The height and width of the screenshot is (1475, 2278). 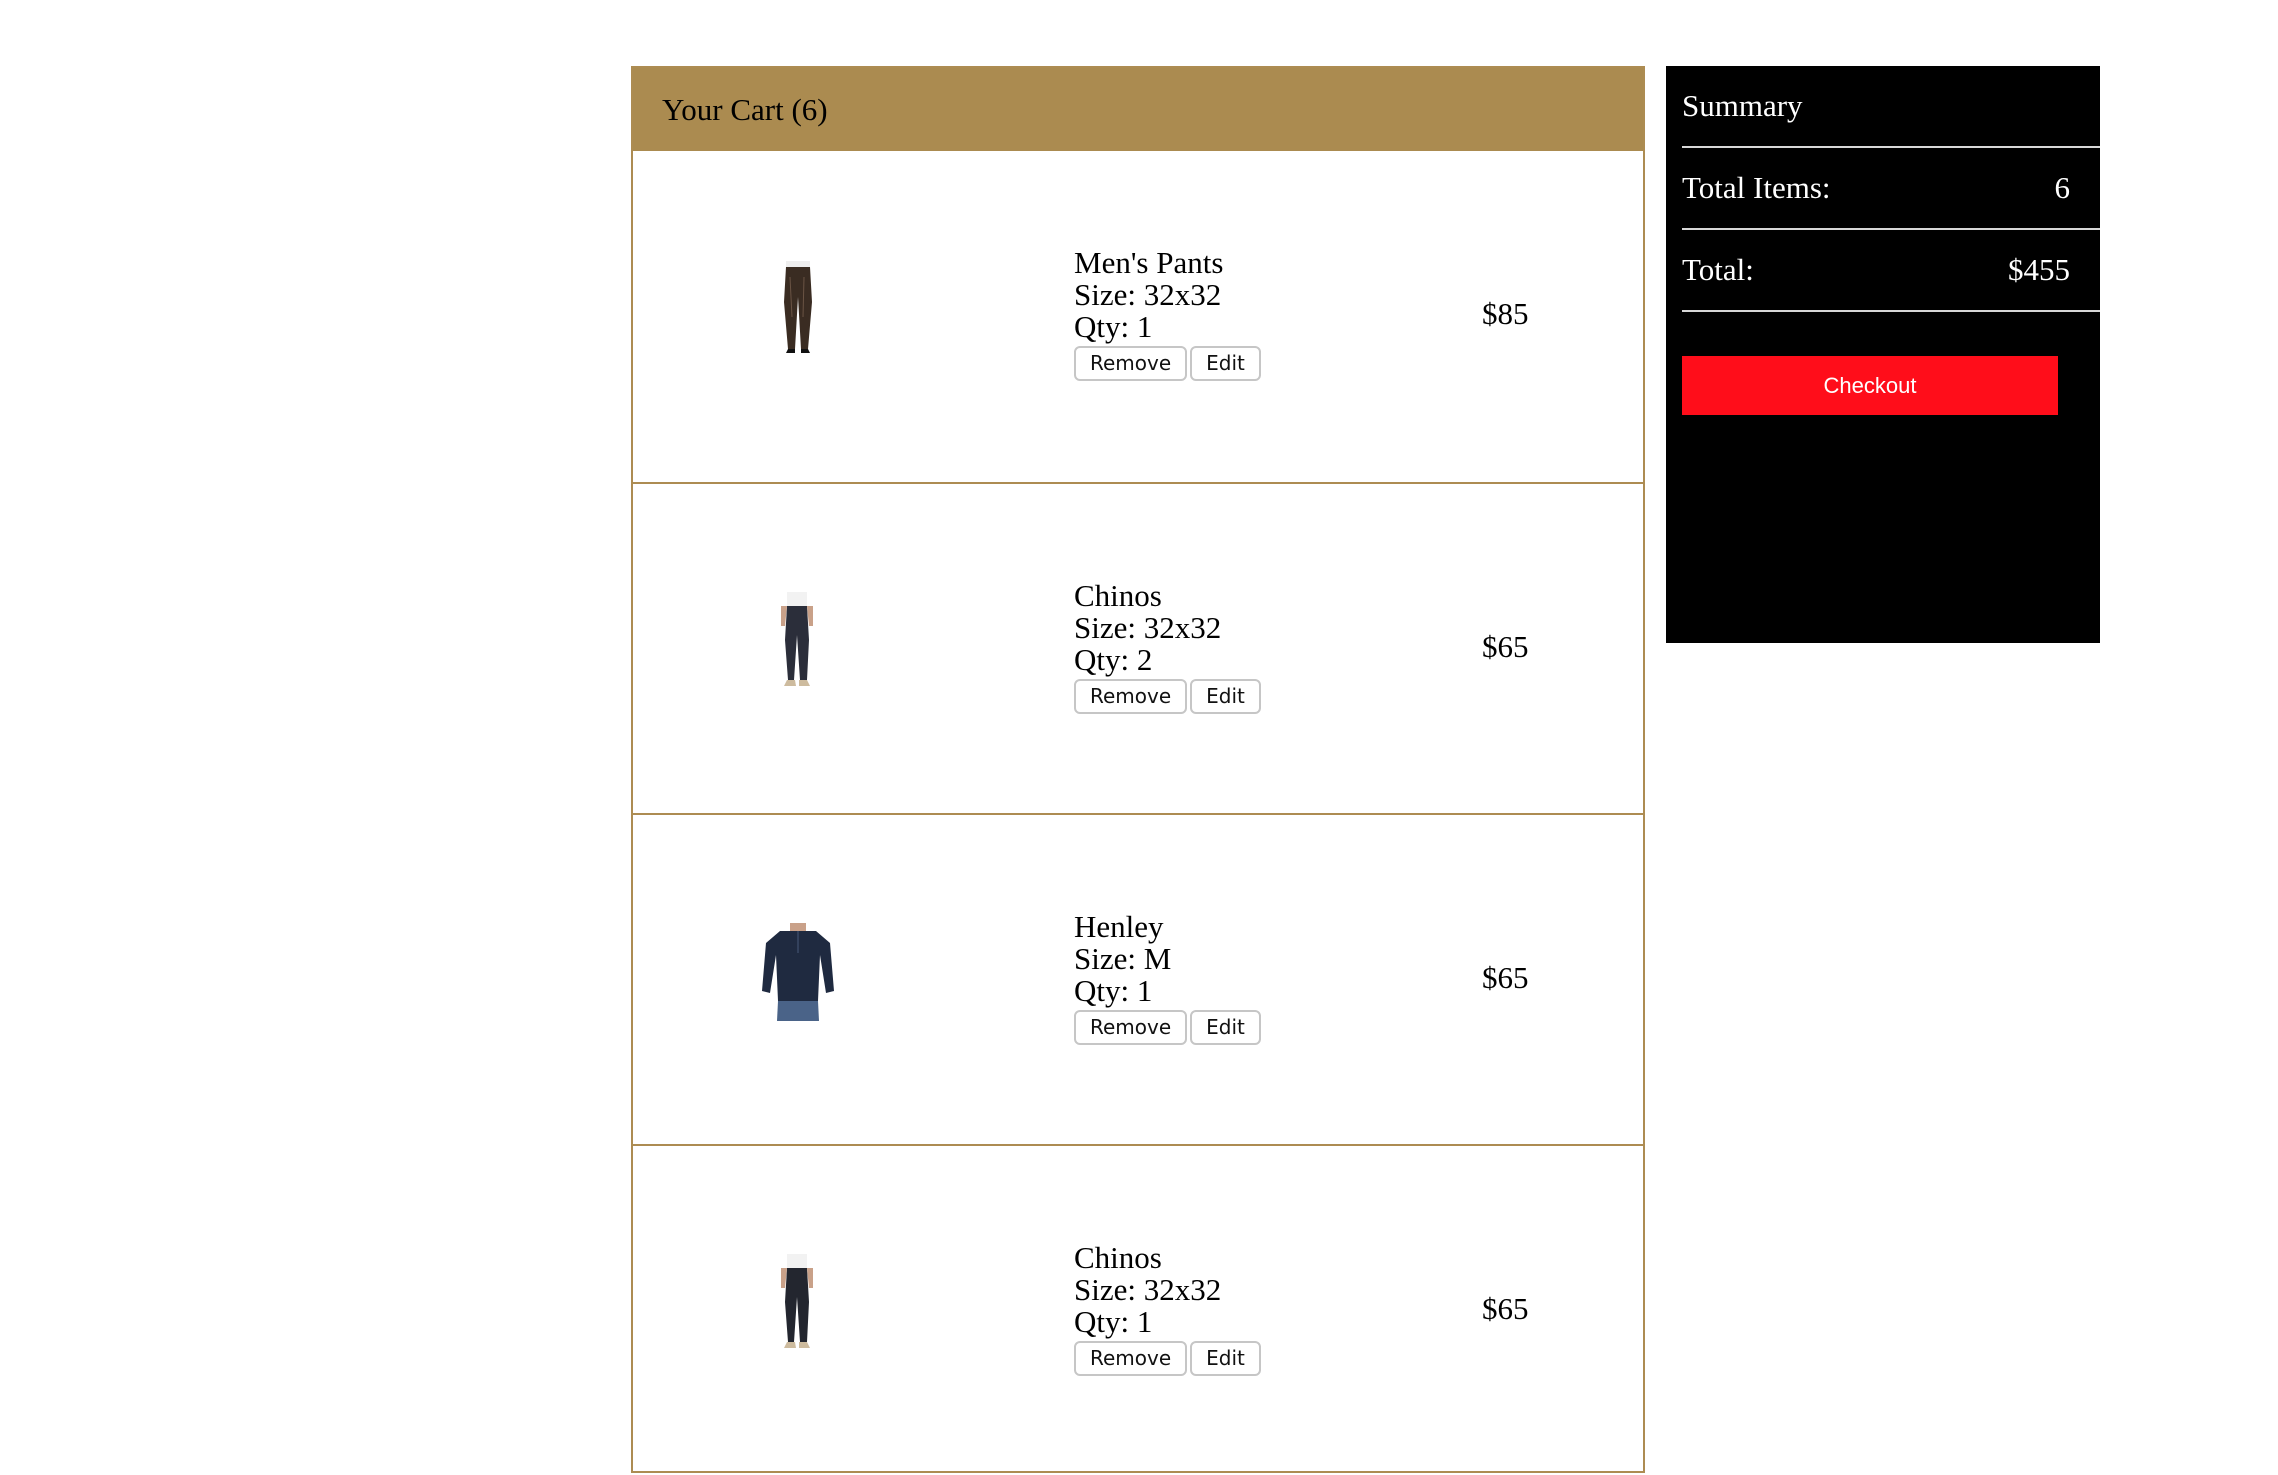 I want to click on item-name: Men's Pants, so click(x=1149, y=262).